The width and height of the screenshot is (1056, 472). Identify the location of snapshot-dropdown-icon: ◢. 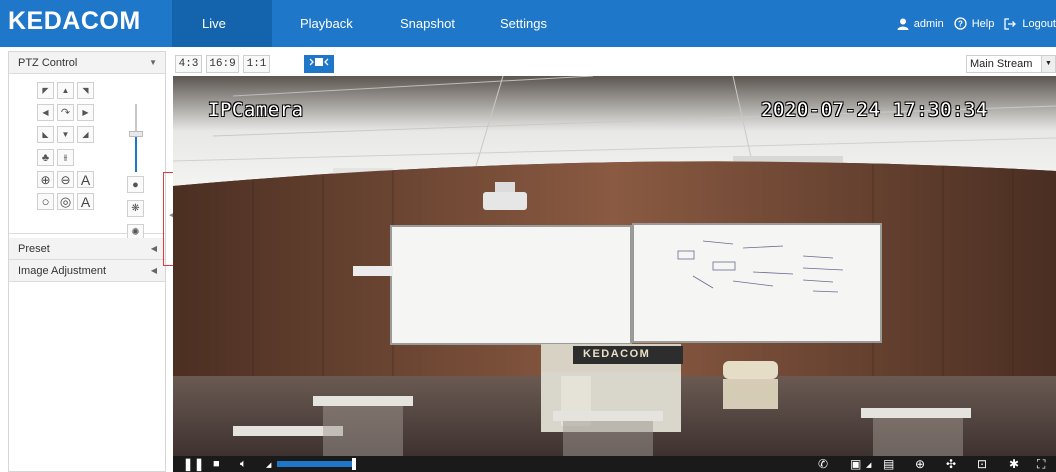
(868, 465).